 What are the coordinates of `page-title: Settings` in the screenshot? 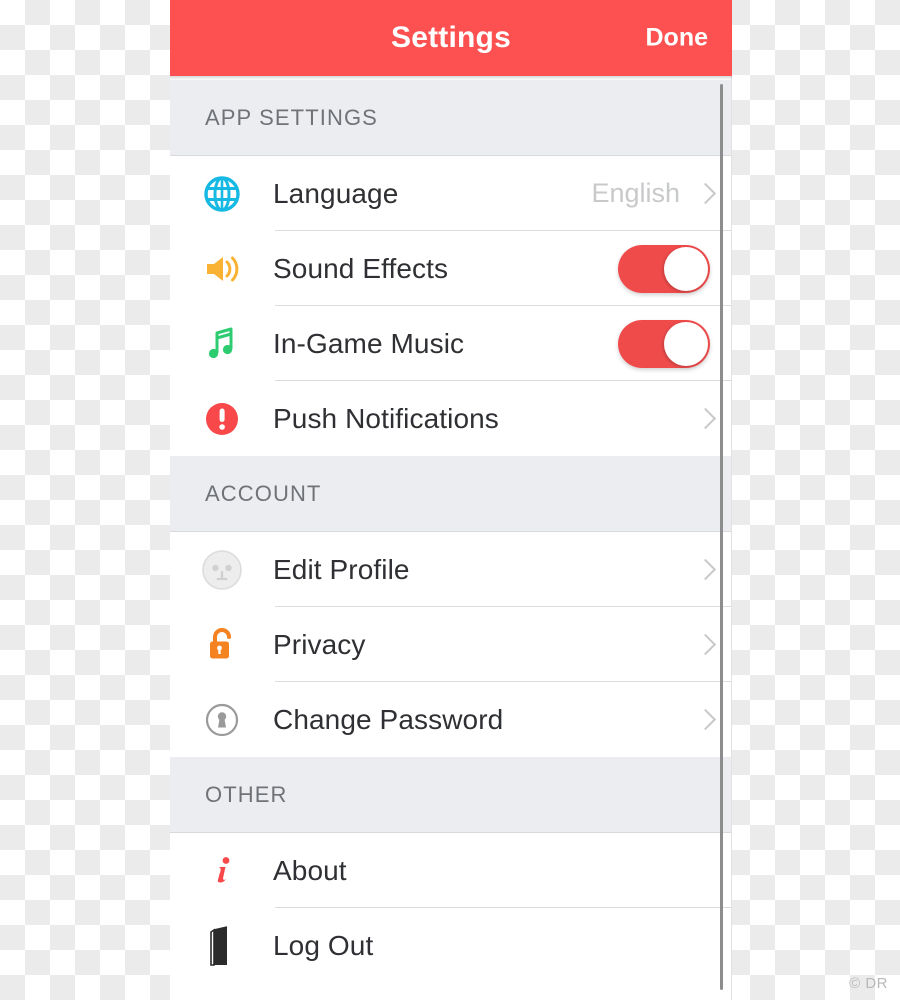 It's located at (451, 37).